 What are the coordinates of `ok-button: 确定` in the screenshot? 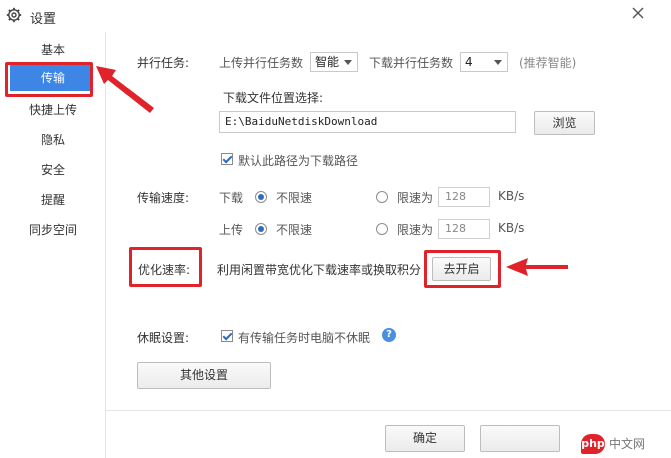 It's located at (425, 438).